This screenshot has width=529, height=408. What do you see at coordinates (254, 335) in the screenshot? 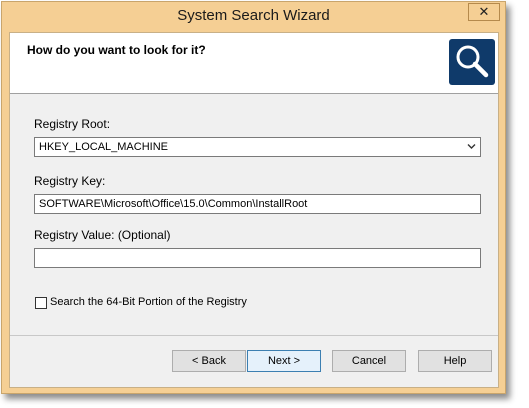
I see `footer-divider` at bounding box center [254, 335].